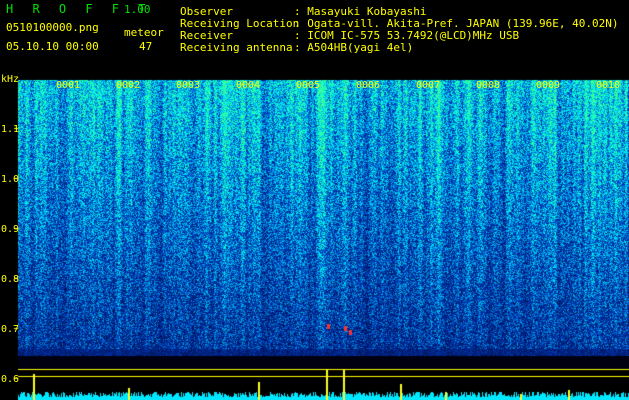  What do you see at coordinates (128, 85) in the screenshot?
I see `minute-label: 0002` at bounding box center [128, 85].